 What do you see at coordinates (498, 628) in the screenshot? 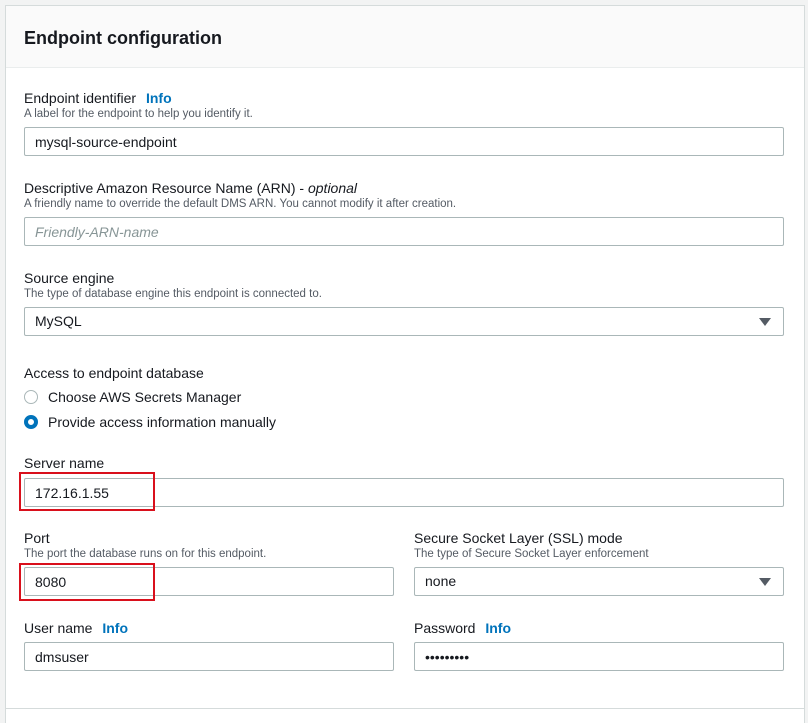
I see `password-info-link: Info` at bounding box center [498, 628].